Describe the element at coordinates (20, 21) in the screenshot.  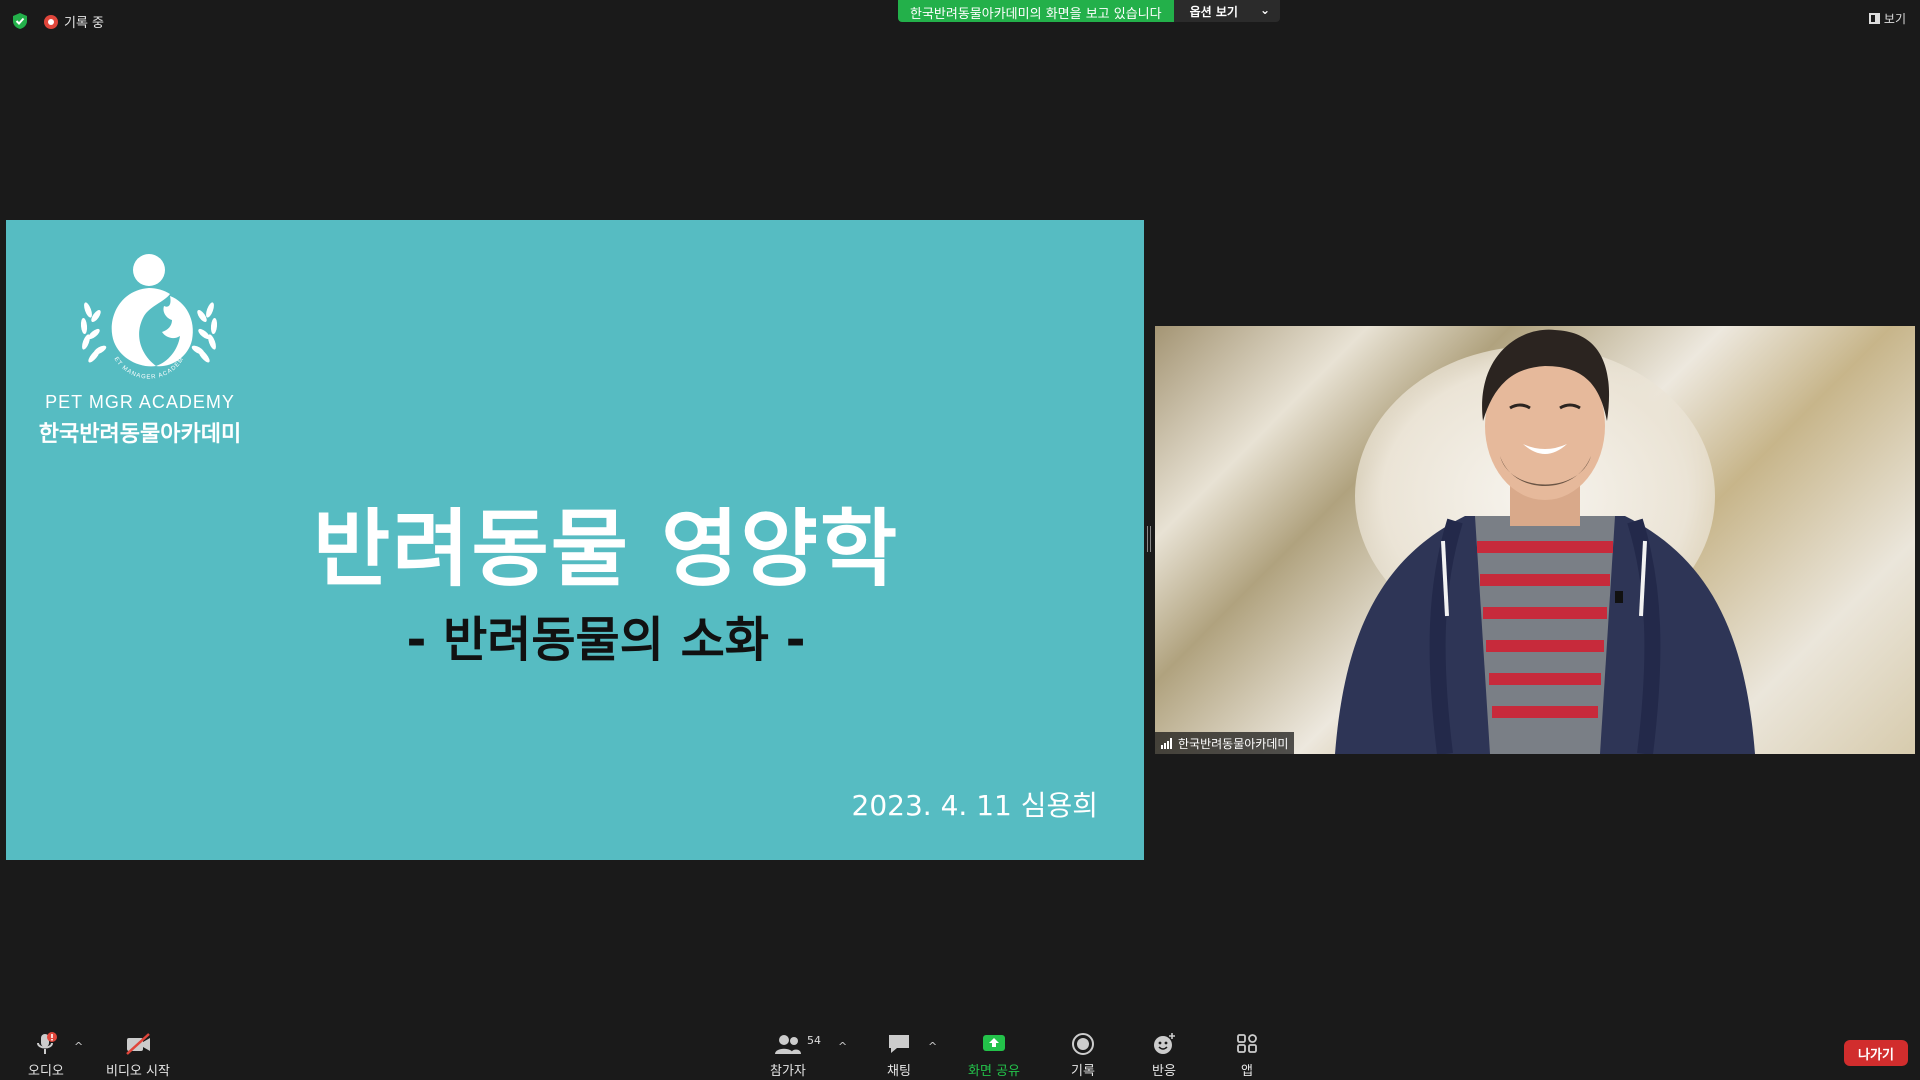
I see `shield-icon` at that location.